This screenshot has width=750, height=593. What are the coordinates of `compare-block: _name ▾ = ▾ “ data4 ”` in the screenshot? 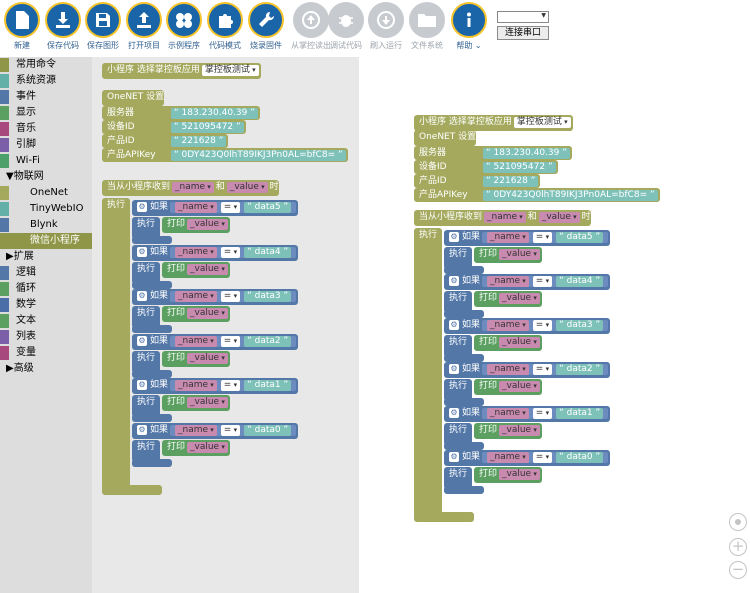 It's located at (545, 281).